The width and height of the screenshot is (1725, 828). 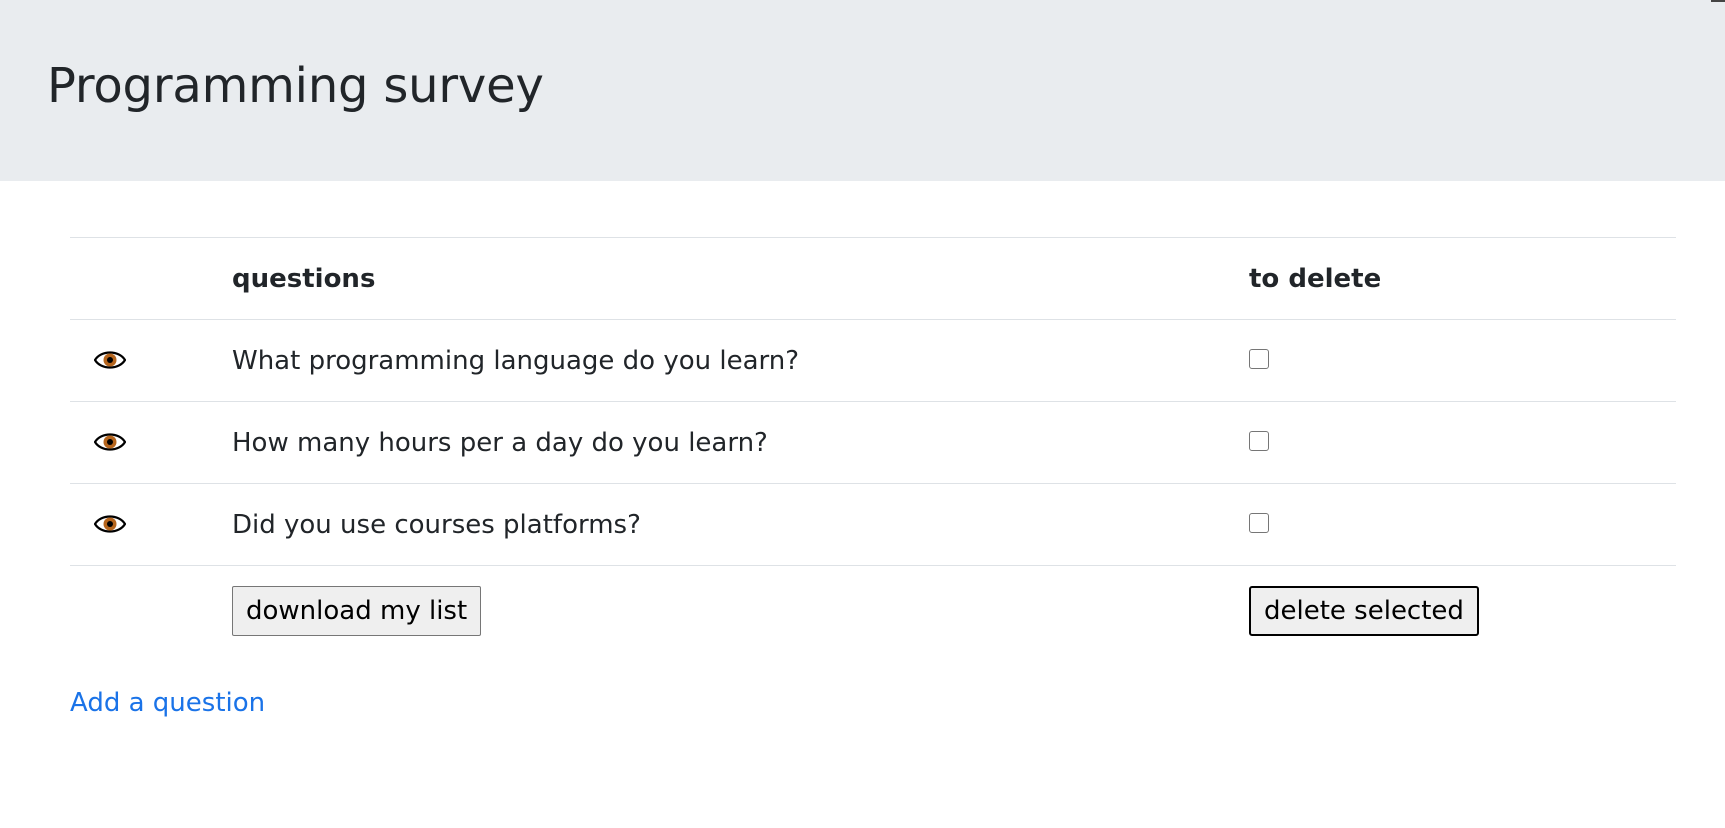 I want to click on question-text: What programming language do you learn?, so click(x=516, y=361).